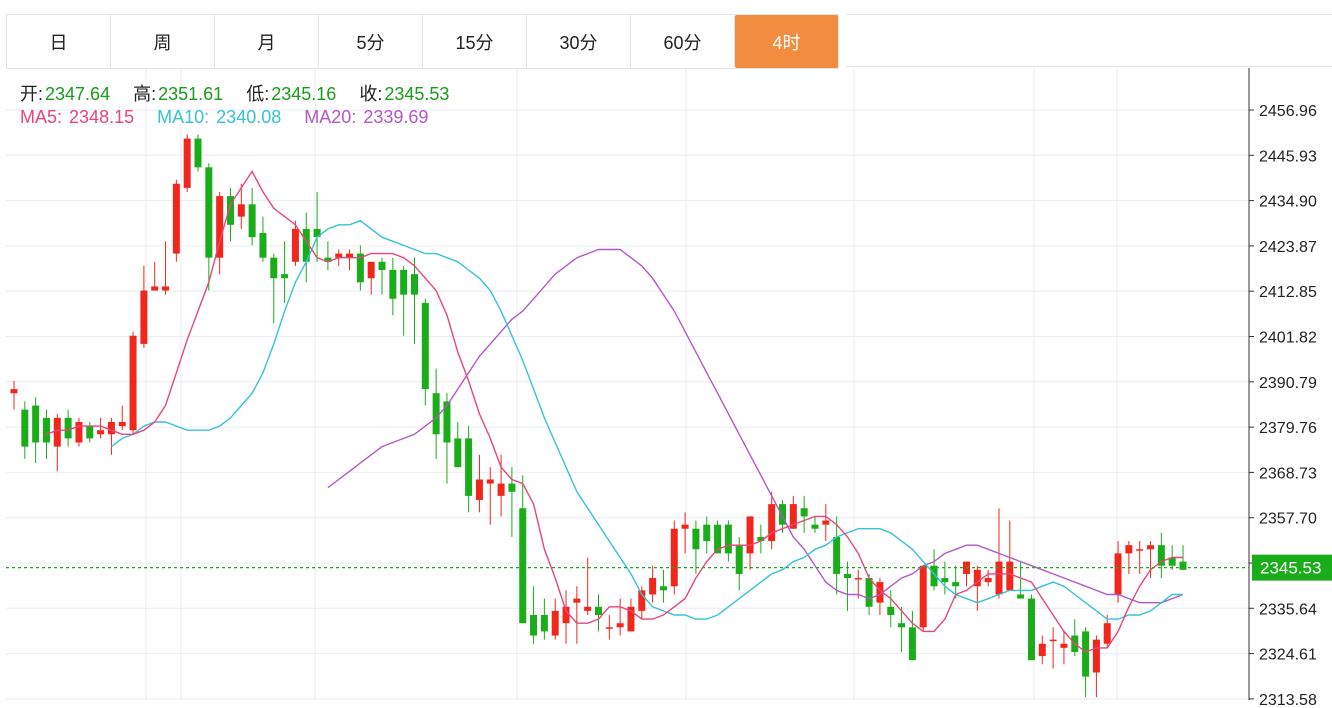 The width and height of the screenshot is (1332, 708). Describe the element at coordinates (396, 117) in the screenshot. I see `ma20-value: 2339.69` at that location.